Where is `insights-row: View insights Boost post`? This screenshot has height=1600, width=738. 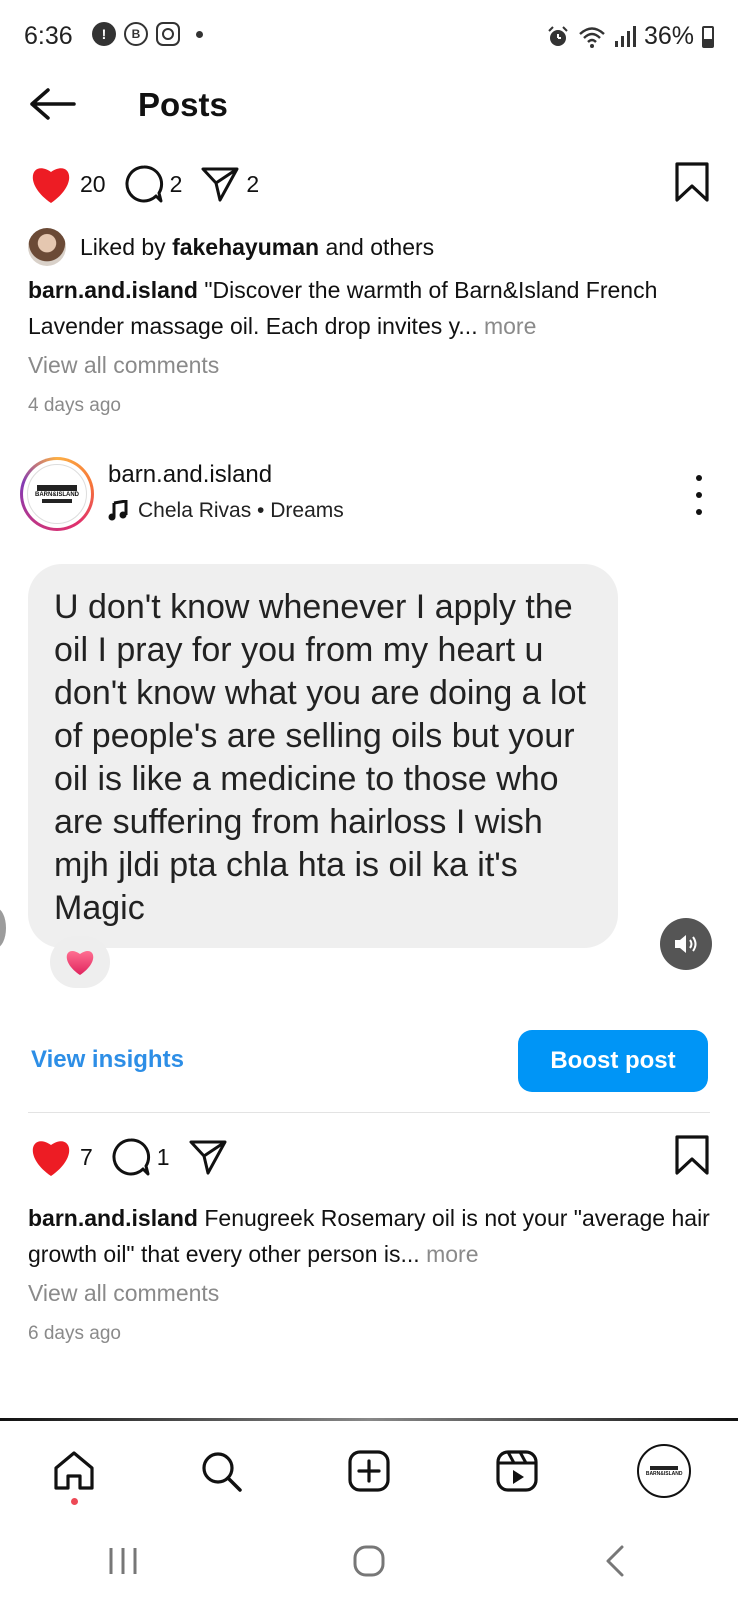
insights-row: View insights Boost post is located at coordinates (368, 1061).